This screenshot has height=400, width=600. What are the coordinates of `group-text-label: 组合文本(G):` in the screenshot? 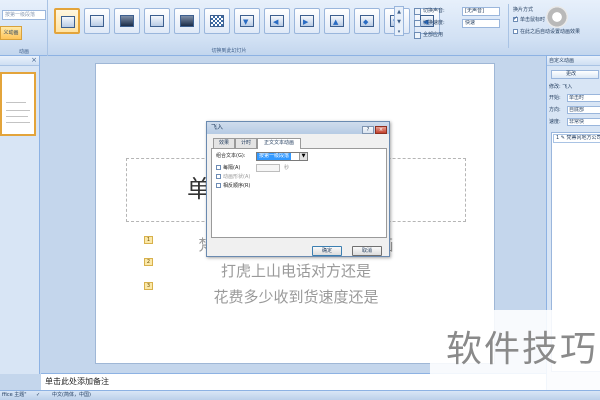 It's located at (231, 156).